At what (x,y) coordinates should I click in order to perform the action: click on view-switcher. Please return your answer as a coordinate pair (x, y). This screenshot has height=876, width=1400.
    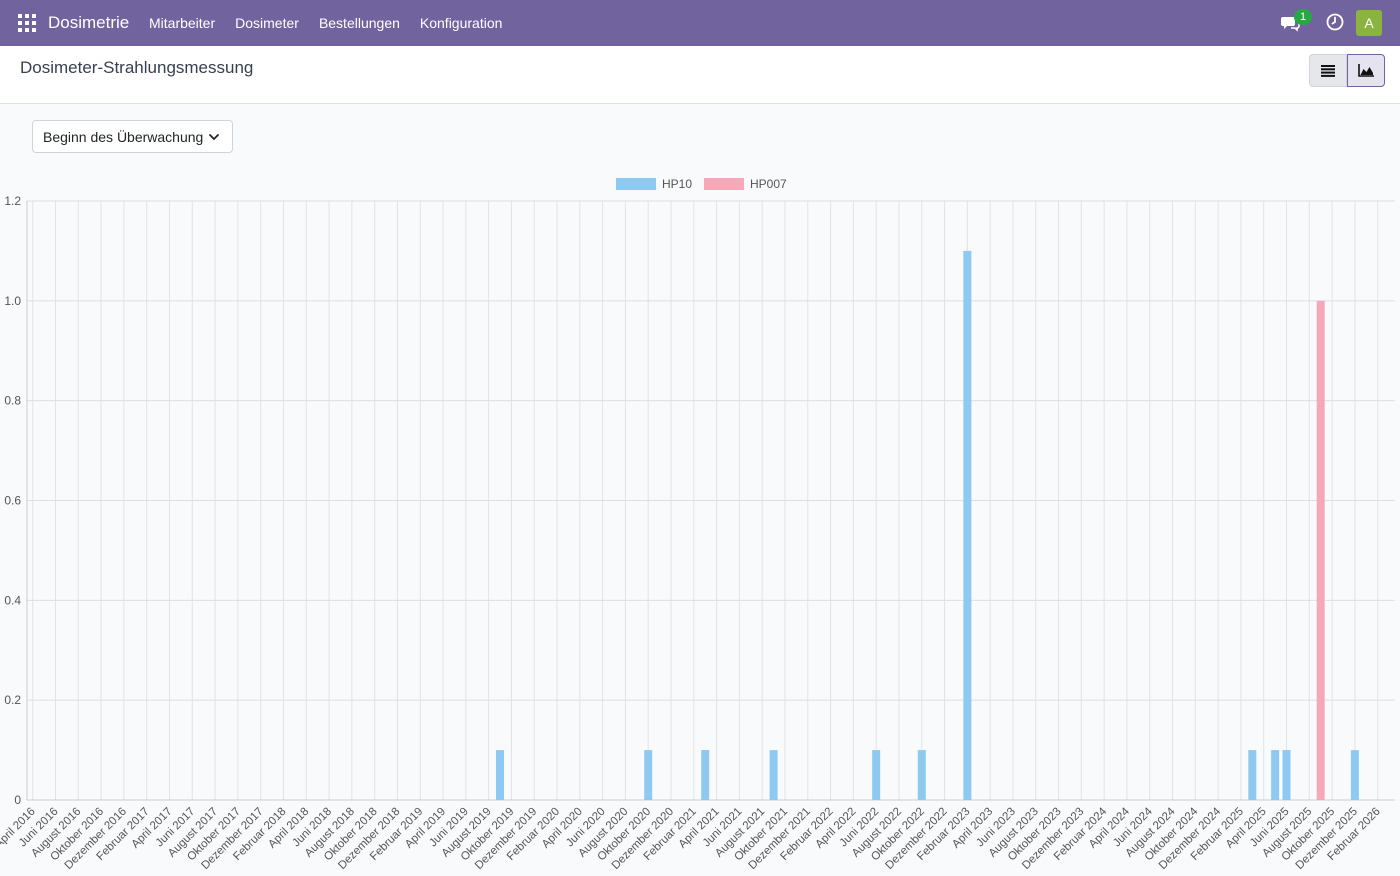
    Looking at the image, I should click on (1347, 70).